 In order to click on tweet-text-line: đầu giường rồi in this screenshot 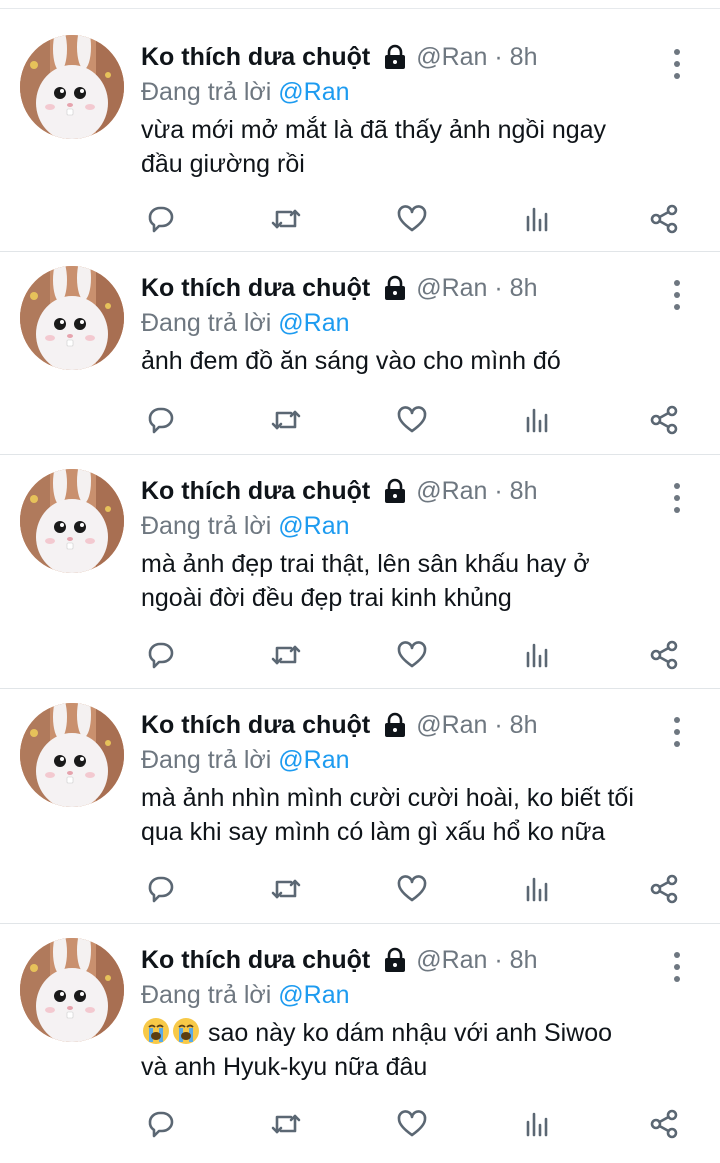, I will do `click(223, 164)`.